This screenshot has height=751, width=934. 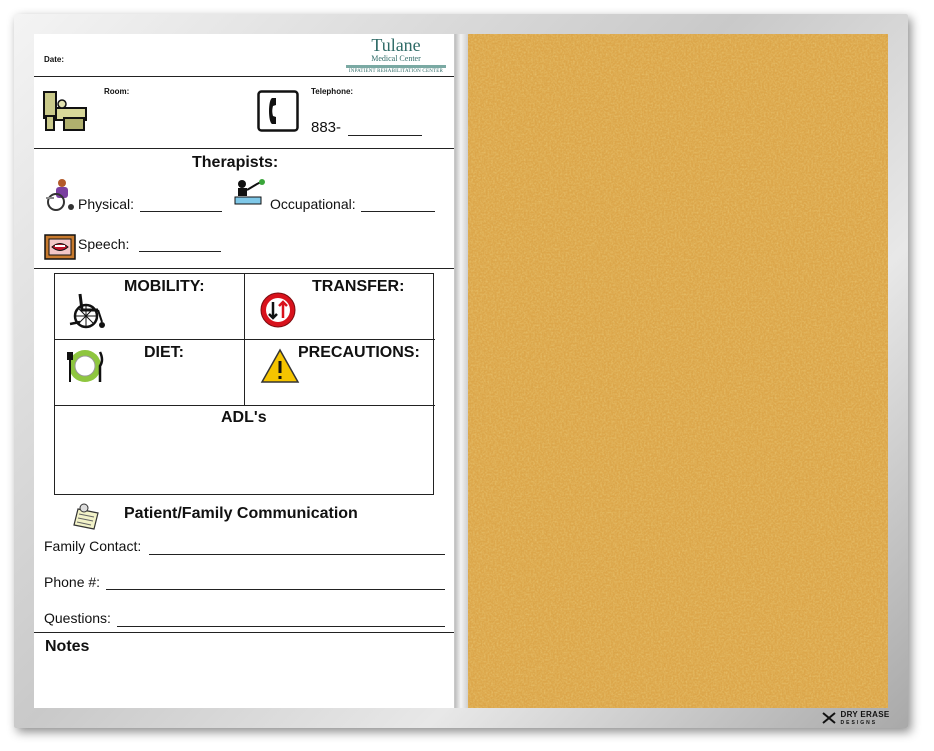 What do you see at coordinates (332, 91) in the screenshot?
I see `telephone-label: Telephone:` at bounding box center [332, 91].